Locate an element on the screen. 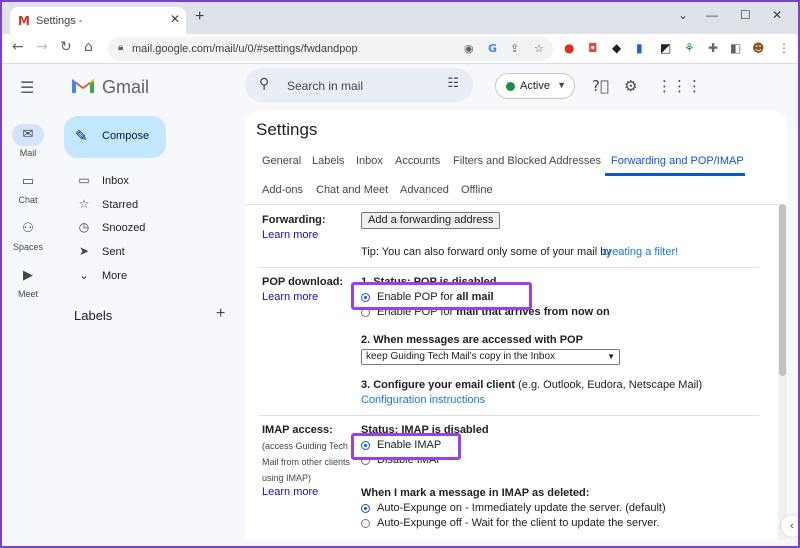 This screenshot has width=800, height=548. tab-offline: Offline is located at coordinates (477, 190).